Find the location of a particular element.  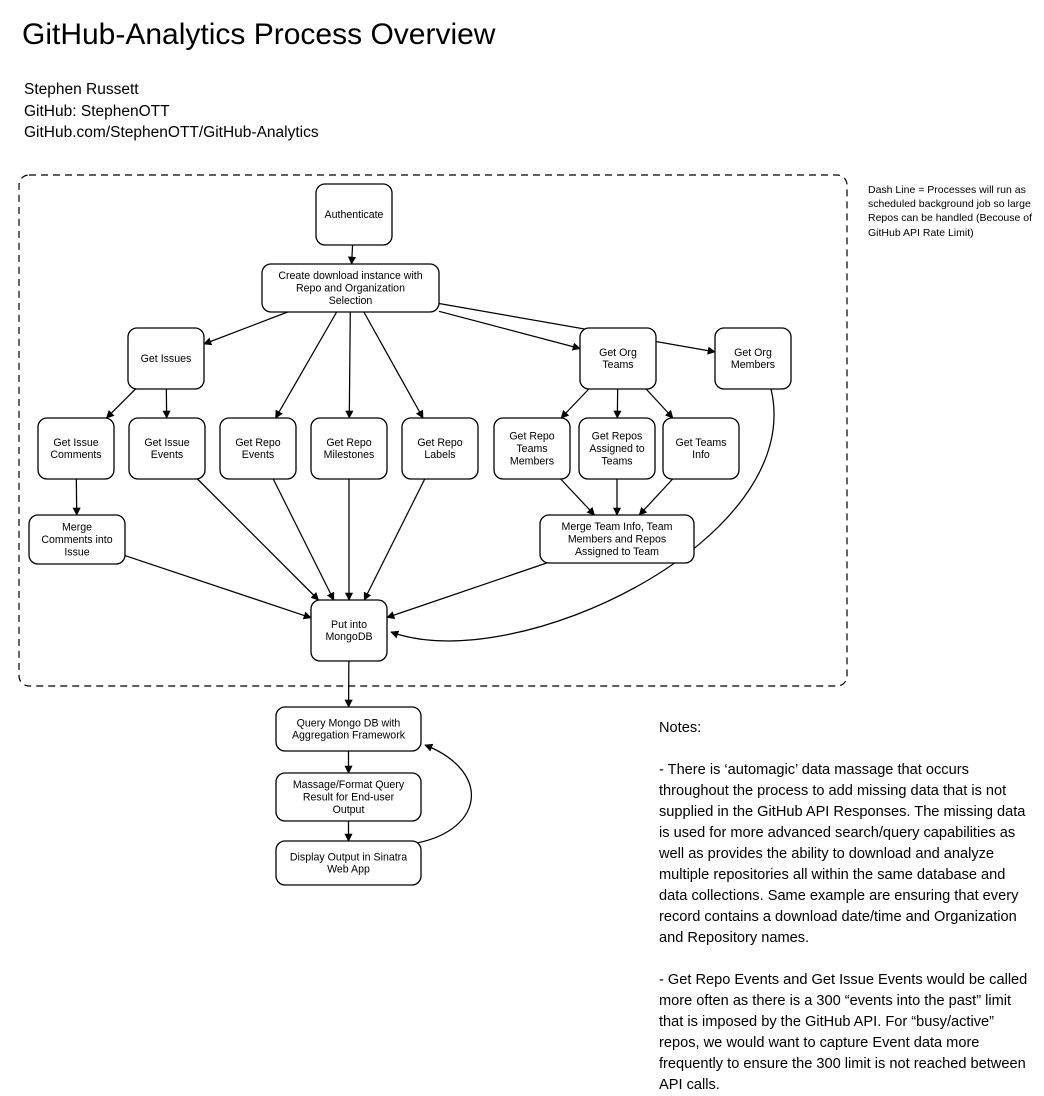

edge-get-org-teams-to-get-repo-teams-members is located at coordinates (575, 403).